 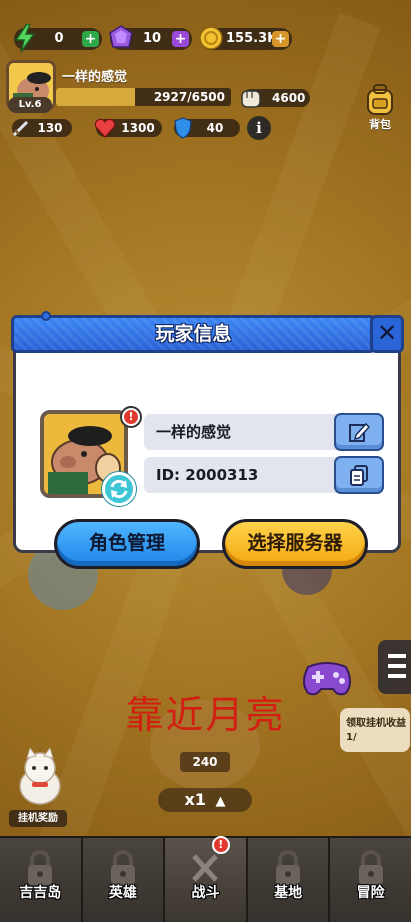 What do you see at coordinates (264, 475) in the screenshot?
I see `player-id-field: ID: 2000313` at bounding box center [264, 475].